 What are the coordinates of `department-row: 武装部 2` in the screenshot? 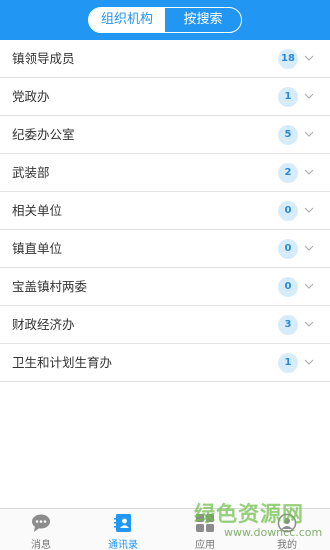 It's located at (165, 173).